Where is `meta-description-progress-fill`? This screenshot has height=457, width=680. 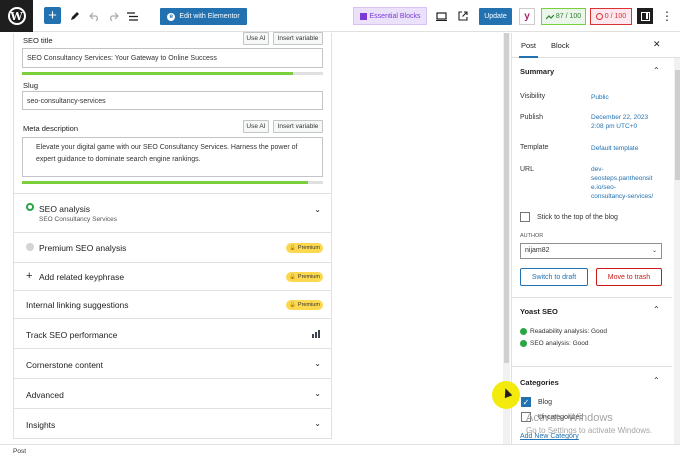
meta-description-progress-fill is located at coordinates (165, 182).